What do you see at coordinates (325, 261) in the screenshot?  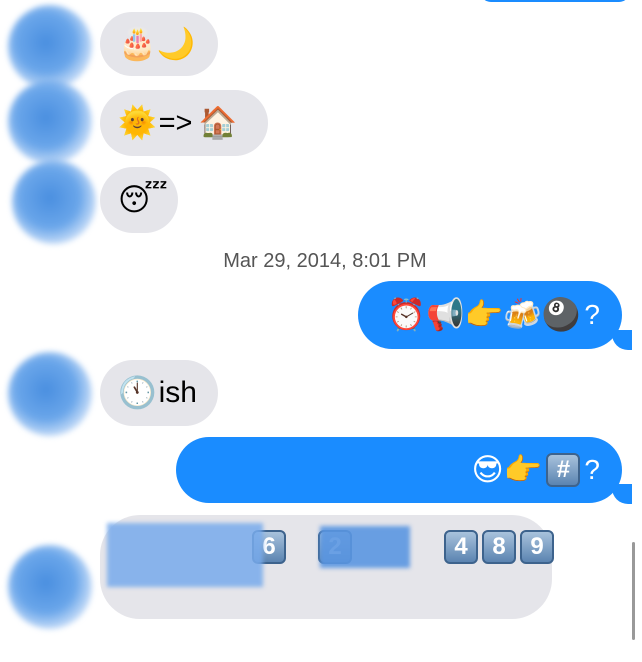 I see `message-timestamp: Mar 29, 2014, 8:01 PM` at bounding box center [325, 261].